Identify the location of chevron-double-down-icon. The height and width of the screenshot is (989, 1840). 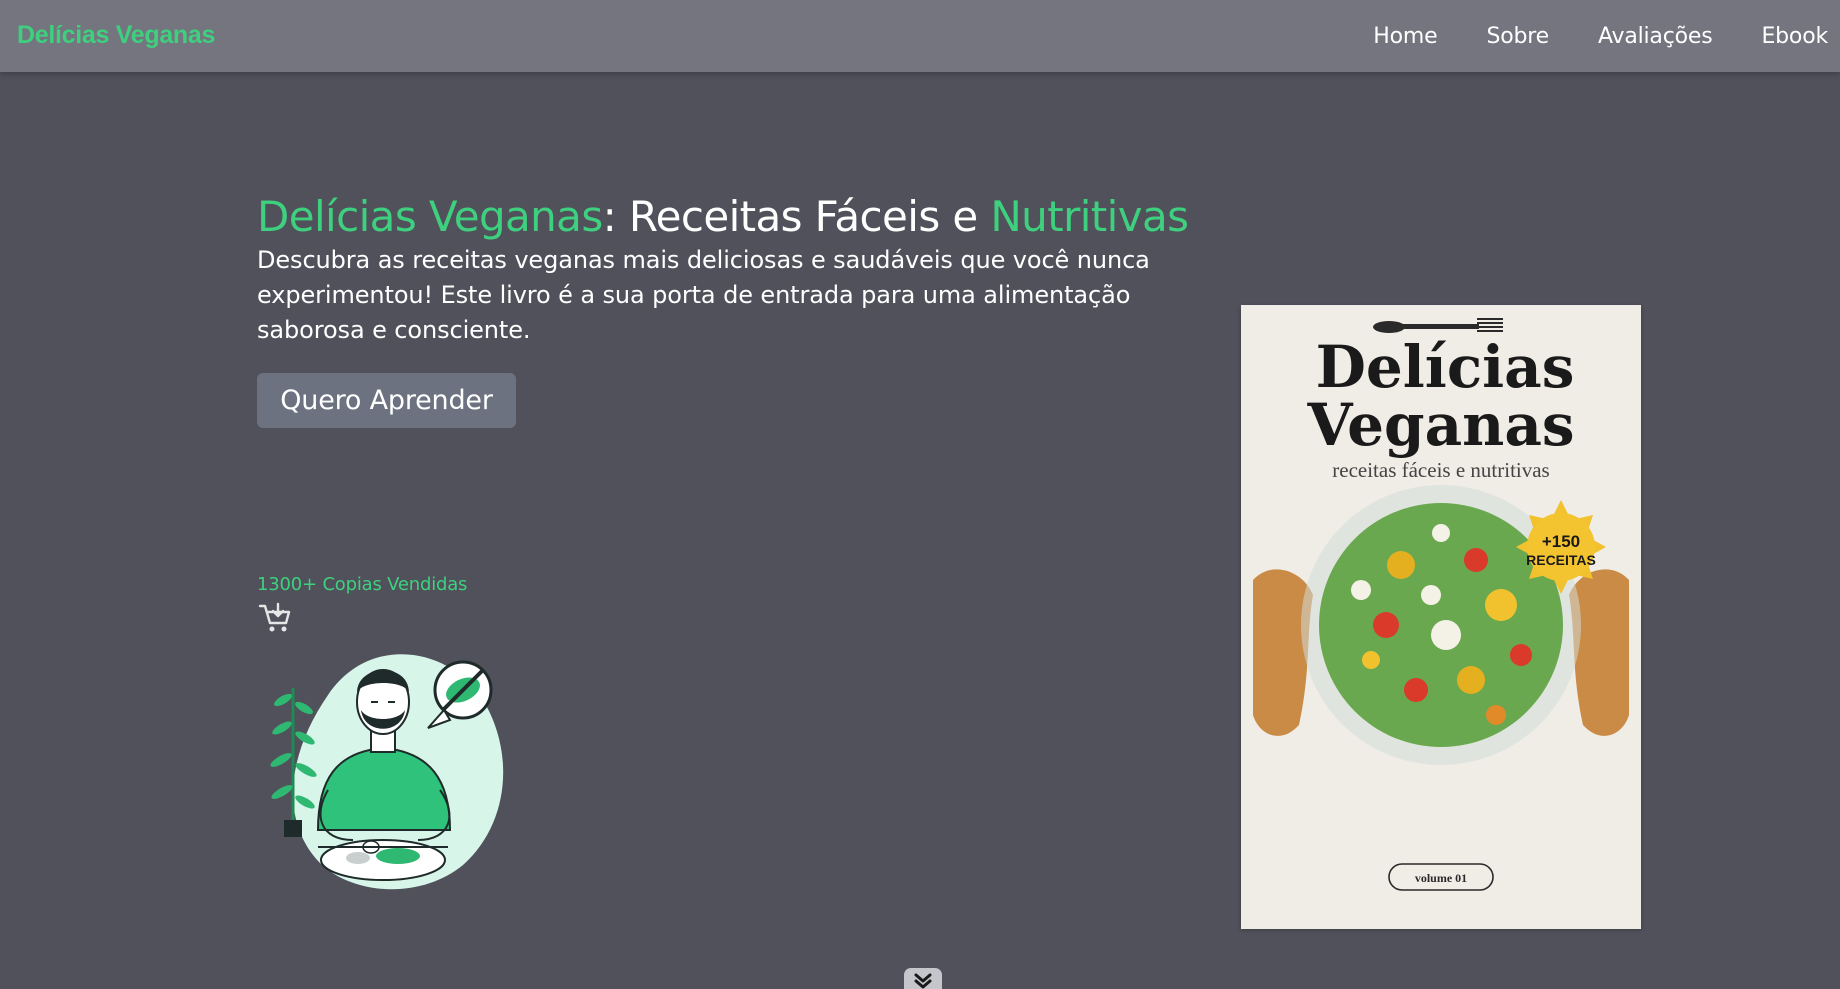
(923, 978).